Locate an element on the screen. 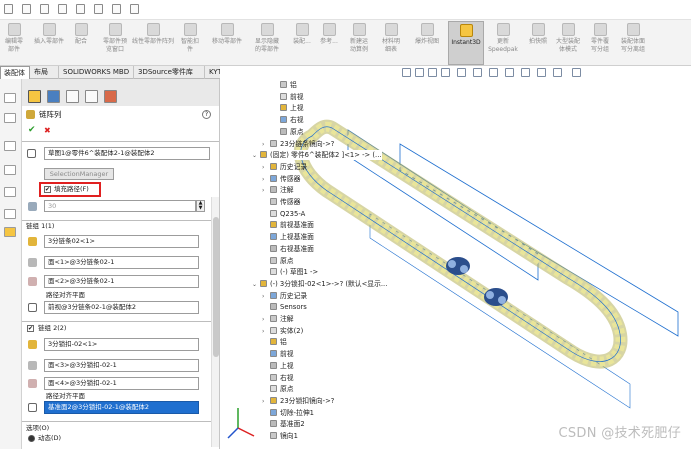 This screenshot has height=449, width=691. ribbon-command-15: 拍快照 is located at coordinates (538, 43).